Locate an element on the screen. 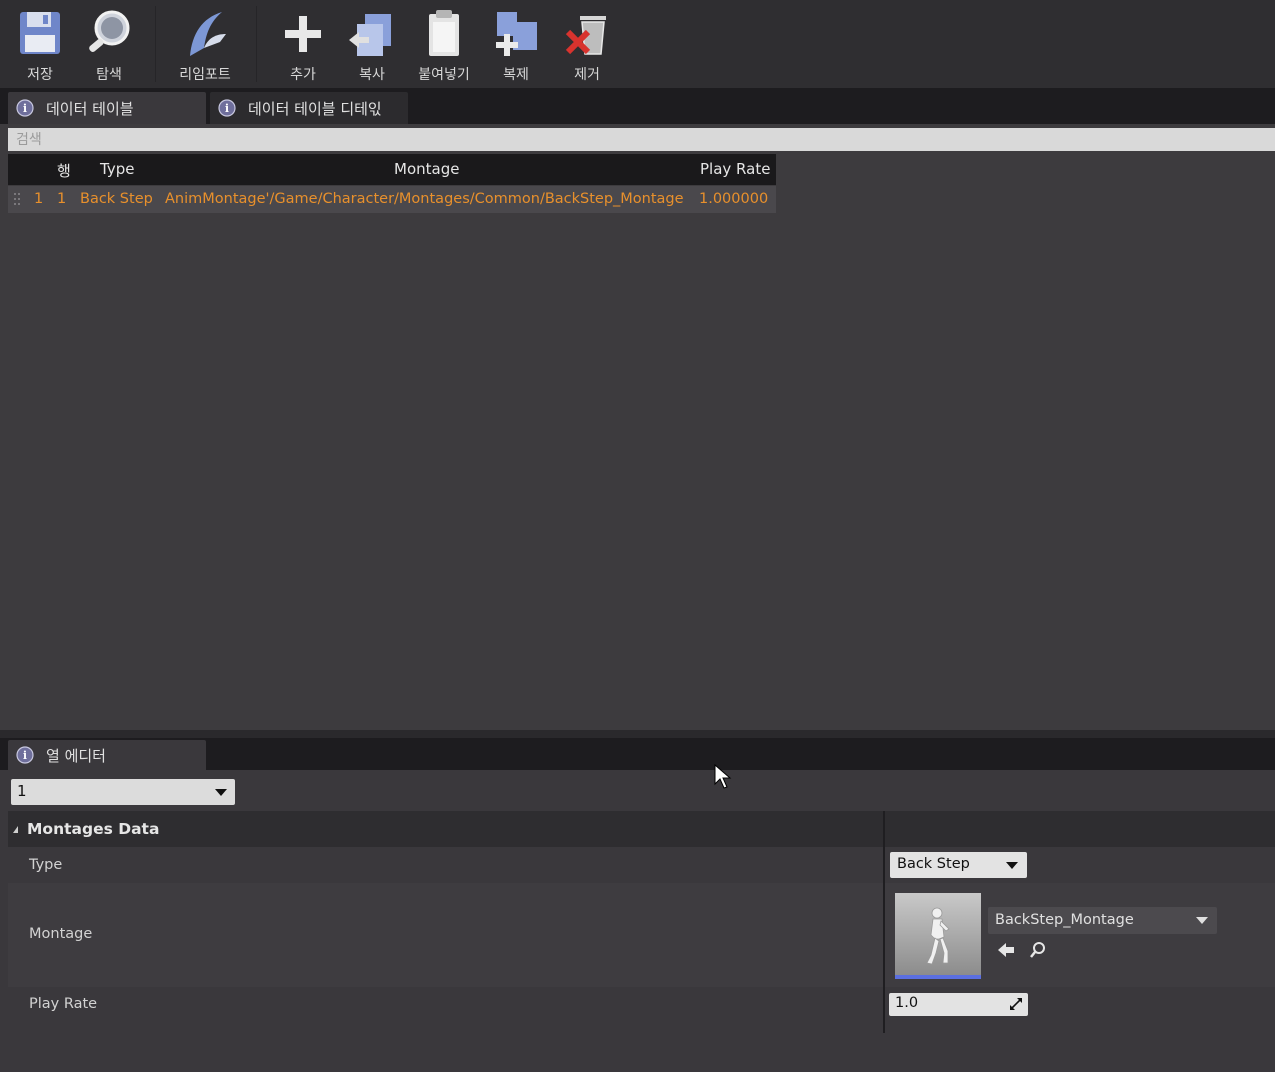  duplicate-icon is located at coordinates (516, 34).